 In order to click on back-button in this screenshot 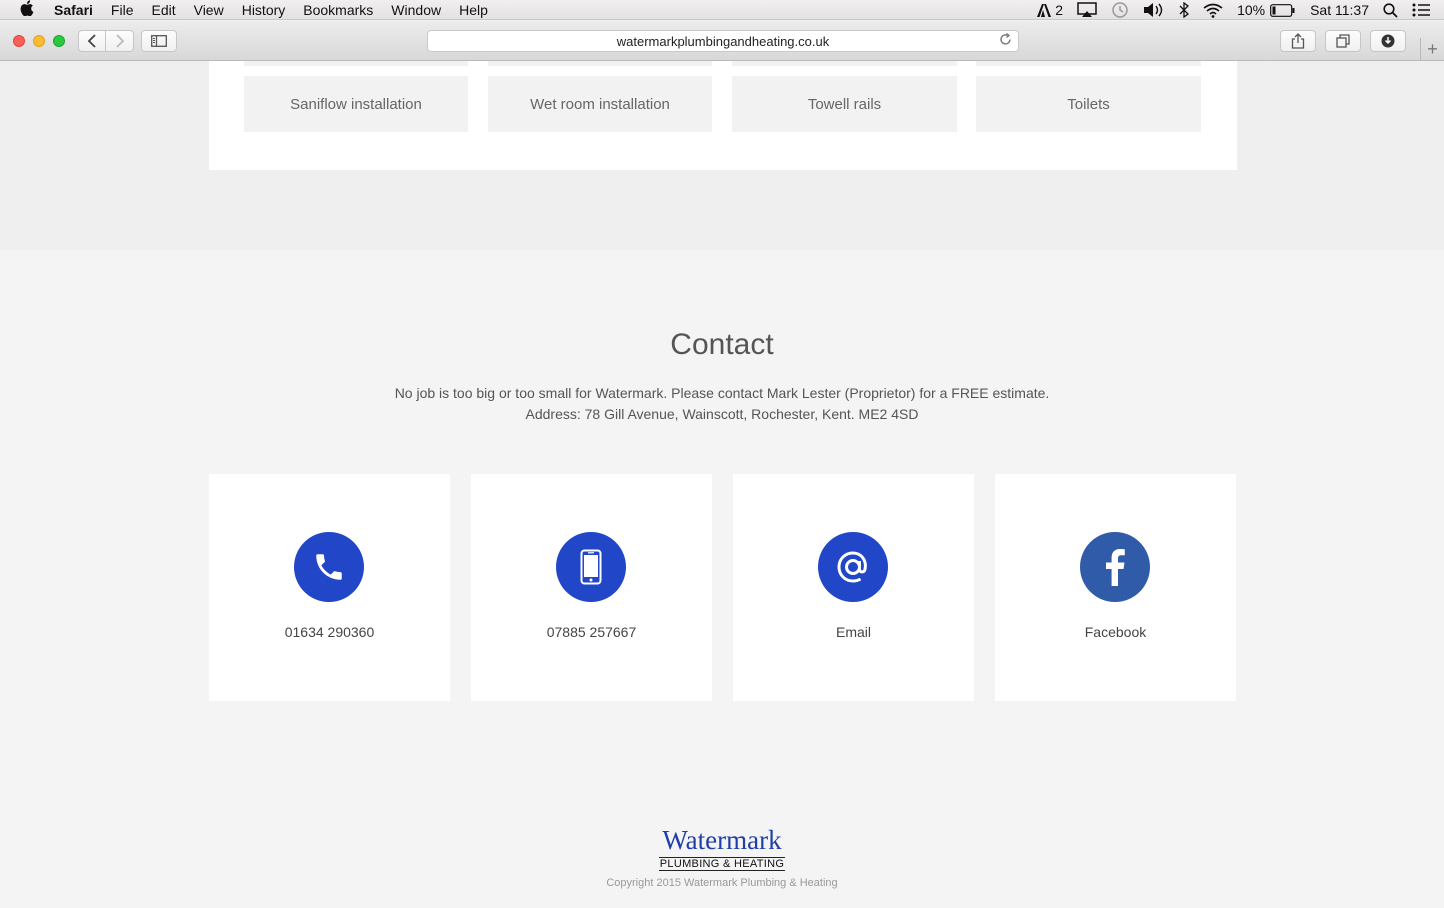, I will do `click(92, 41)`.